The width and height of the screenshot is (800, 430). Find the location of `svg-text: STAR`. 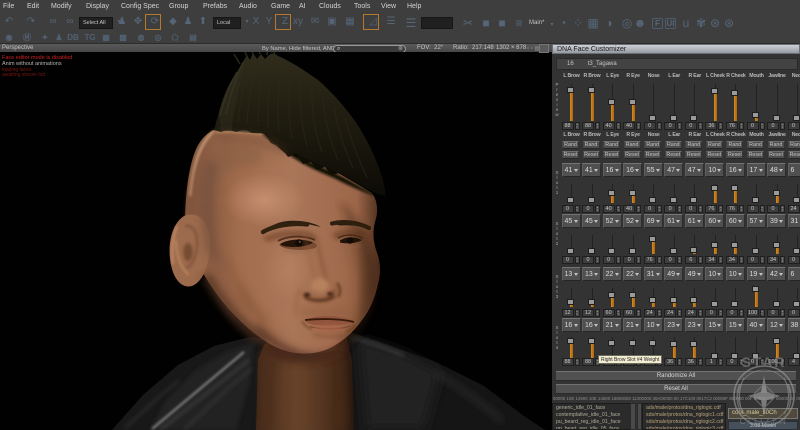

svg-text: STAR is located at coordinates (763, 362).